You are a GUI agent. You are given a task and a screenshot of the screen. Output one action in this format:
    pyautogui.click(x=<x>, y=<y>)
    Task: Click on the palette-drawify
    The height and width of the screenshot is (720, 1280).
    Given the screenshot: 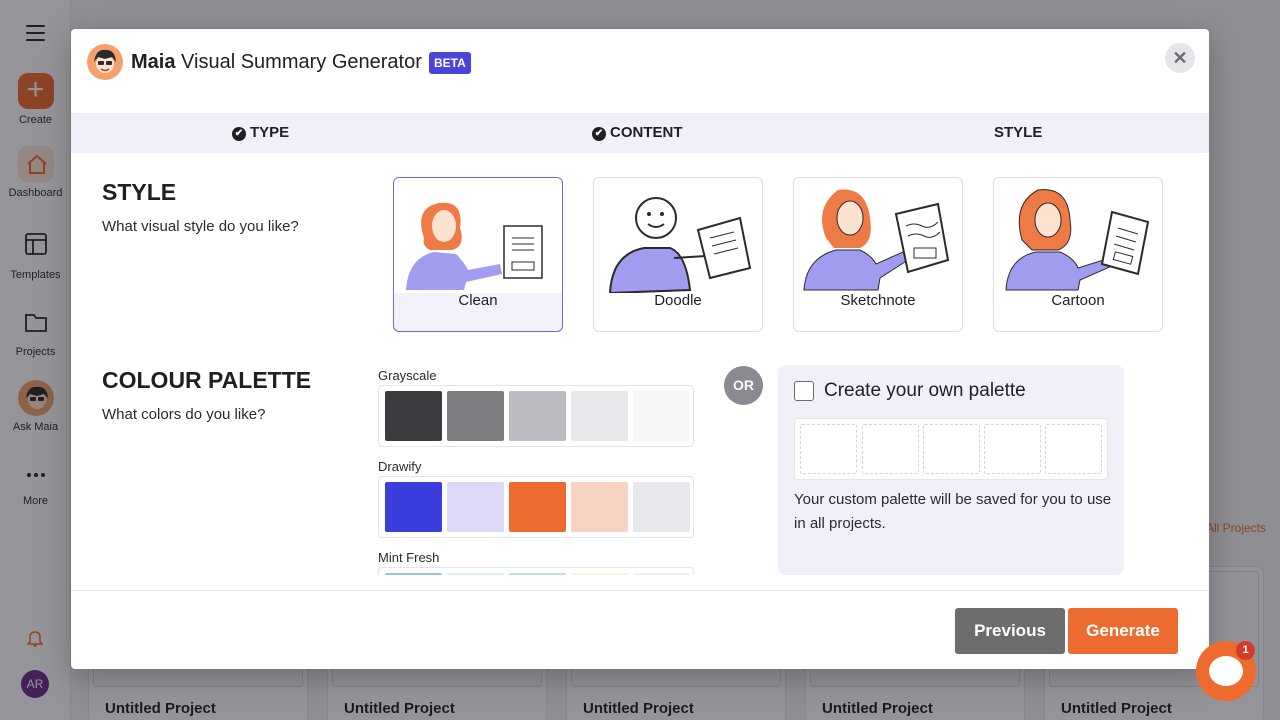 What is the action you would take?
    pyautogui.click(x=536, y=507)
    